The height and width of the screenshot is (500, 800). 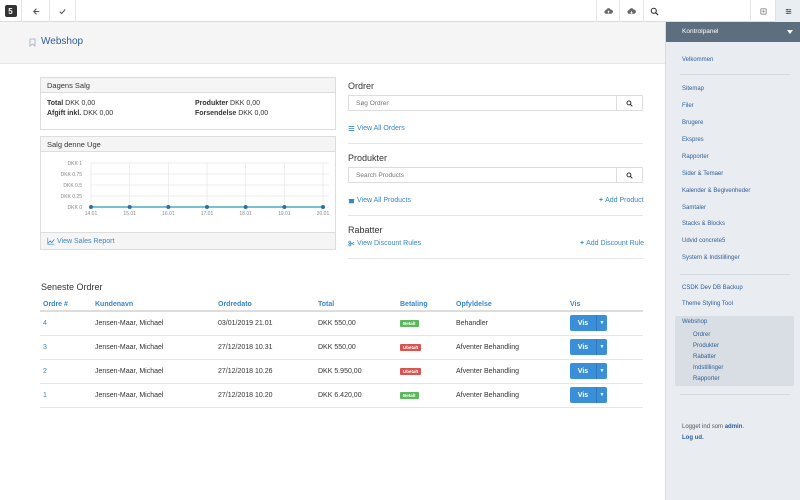 I want to click on products-section-title: Produkter, so click(x=368, y=158).